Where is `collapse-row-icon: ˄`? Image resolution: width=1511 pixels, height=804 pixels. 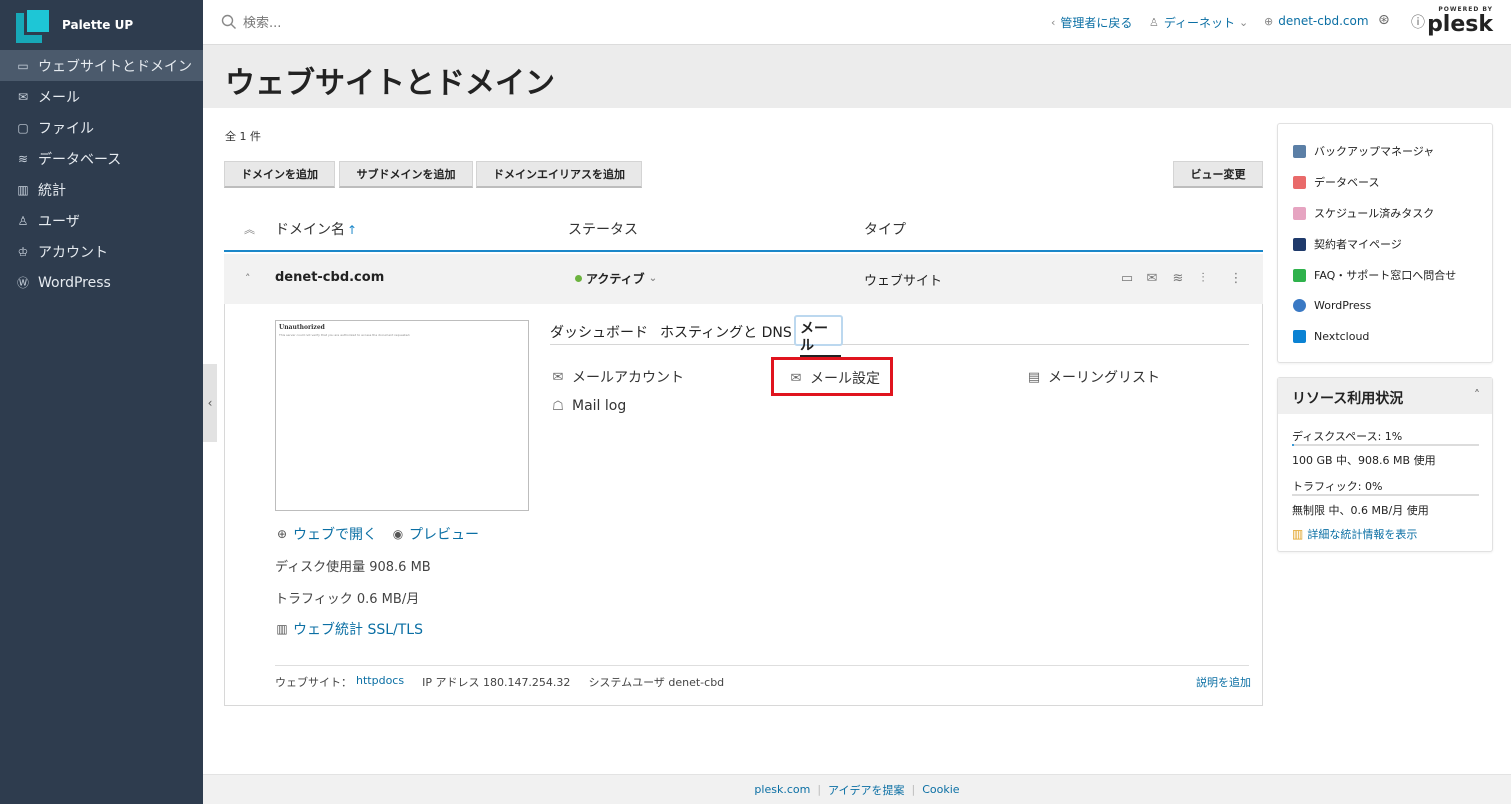
collapse-row-icon: ˄ is located at coordinates (248, 278).